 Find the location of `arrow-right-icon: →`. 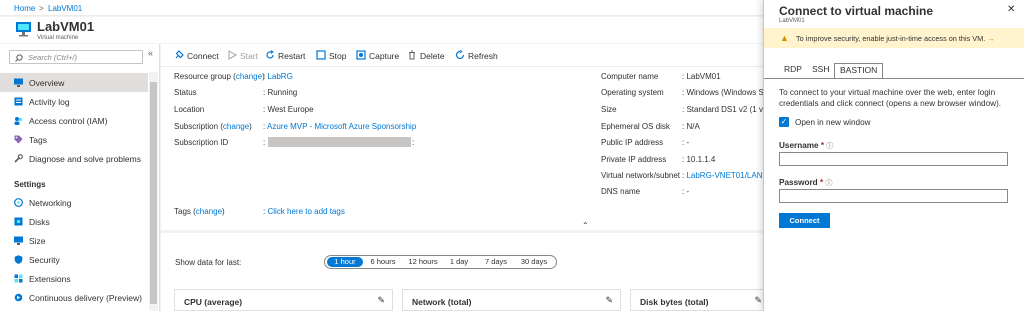

arrow-right-icon: → is located at coordinates (991, 38).